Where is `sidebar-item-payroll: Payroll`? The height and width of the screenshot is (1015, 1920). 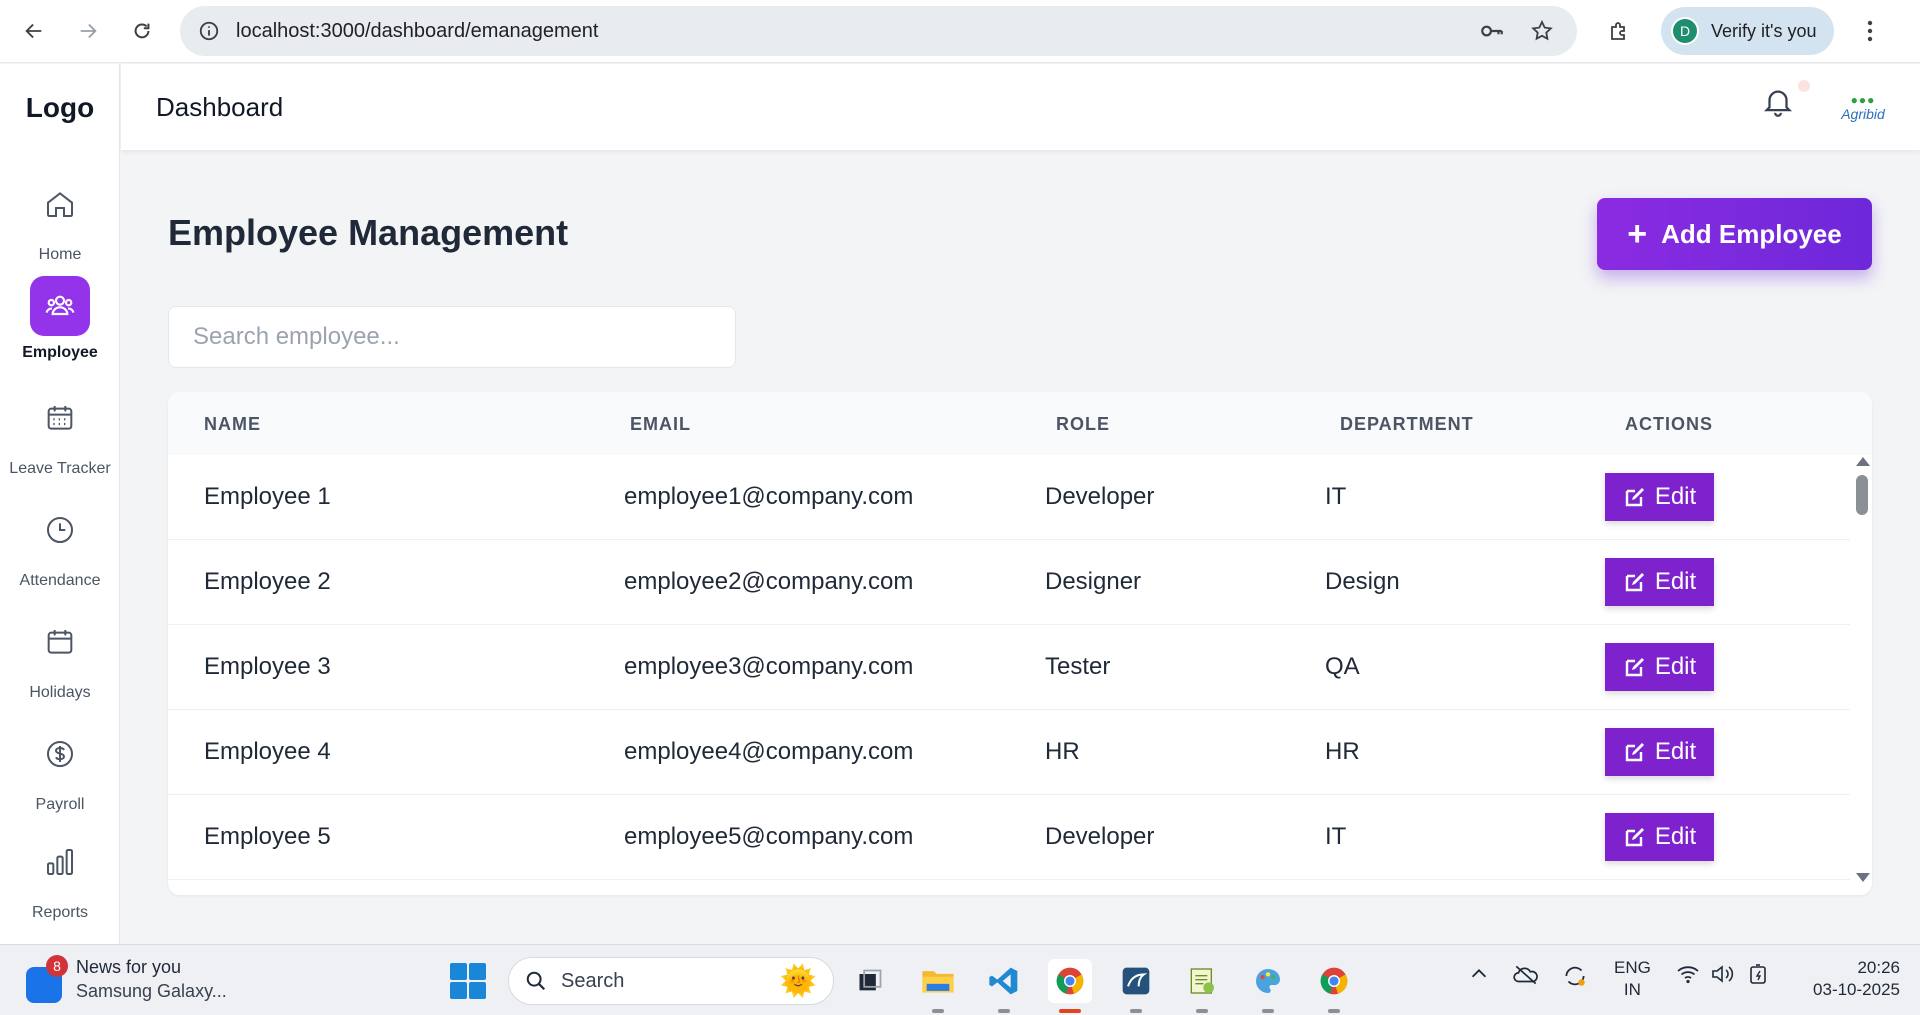 sidebar-item-payroll: Payroll is located at coordinates (60, 769).